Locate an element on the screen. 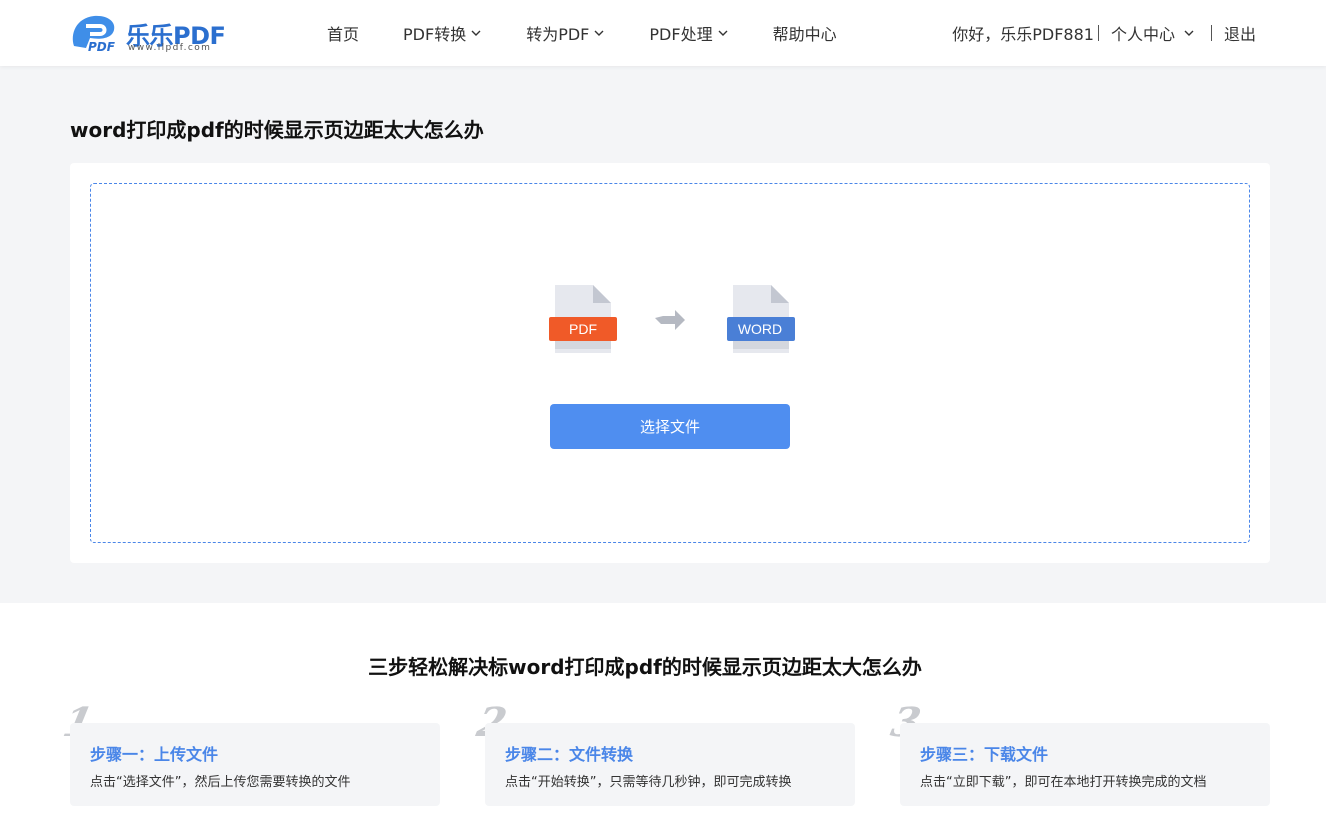 This screenshot has height=833, width=1326. user-area: 你好，乐乐PDF881 个人中心 退出 is located at coordinates (1104, 33).